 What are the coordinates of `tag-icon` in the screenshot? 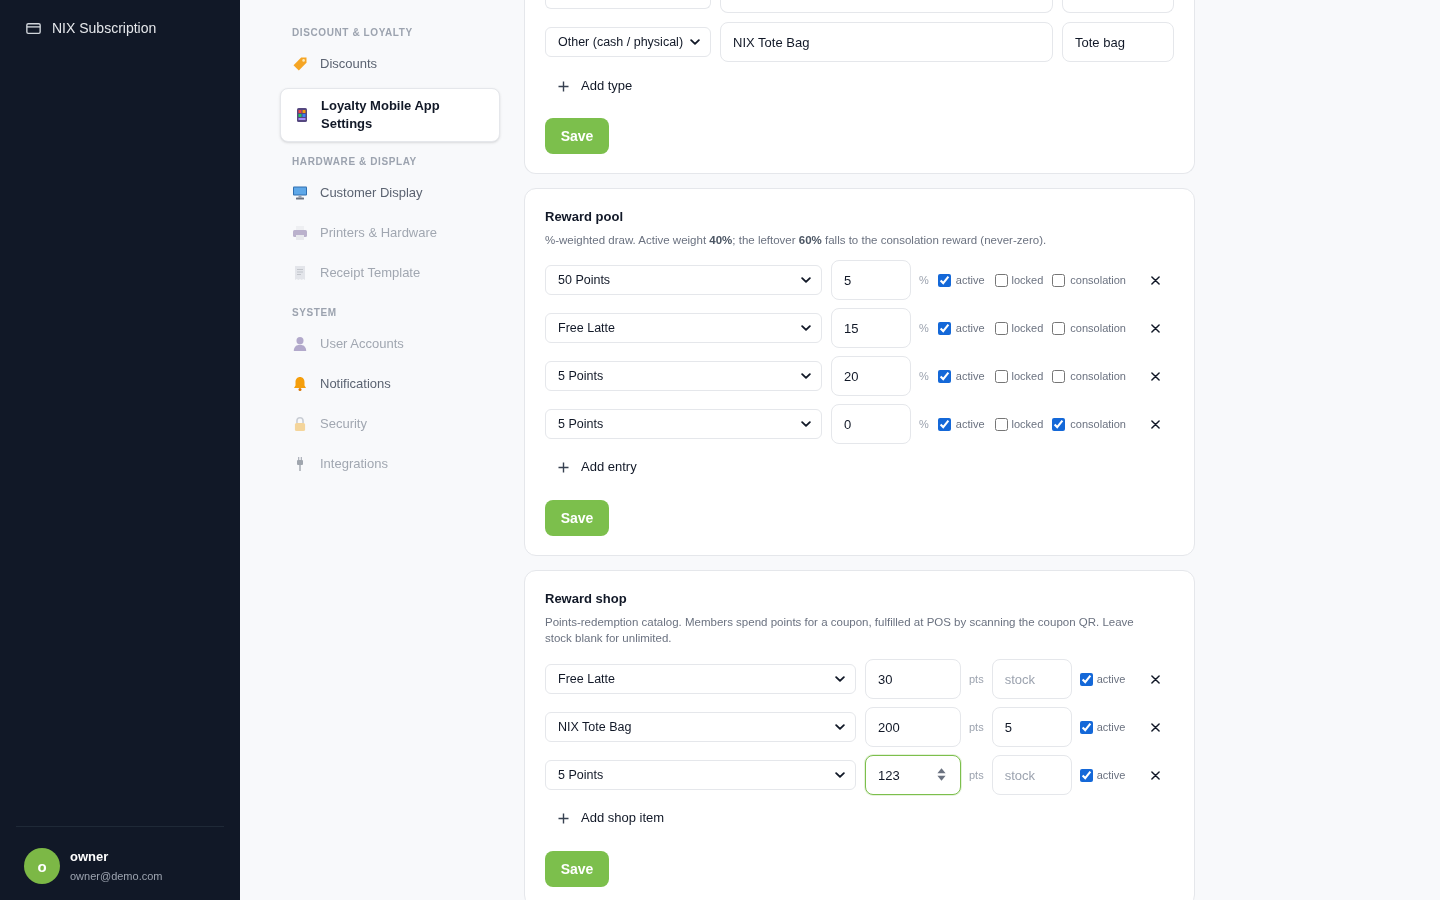 It's located at (300, 64).